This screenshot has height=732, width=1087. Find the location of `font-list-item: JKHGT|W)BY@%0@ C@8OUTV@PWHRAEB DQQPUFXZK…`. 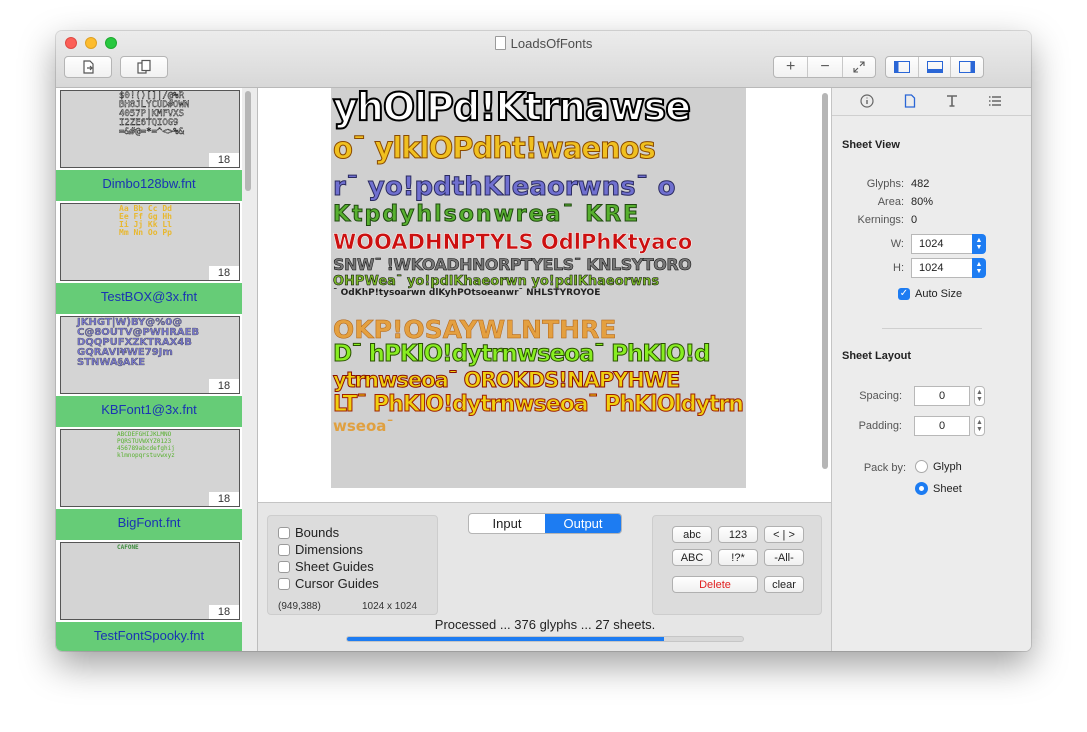

font-list-item: JKHGT|W)BY@%0@ C@8OUTV@PWHRAEB DQQPUFXZK… is located at coordinates (149, 370).